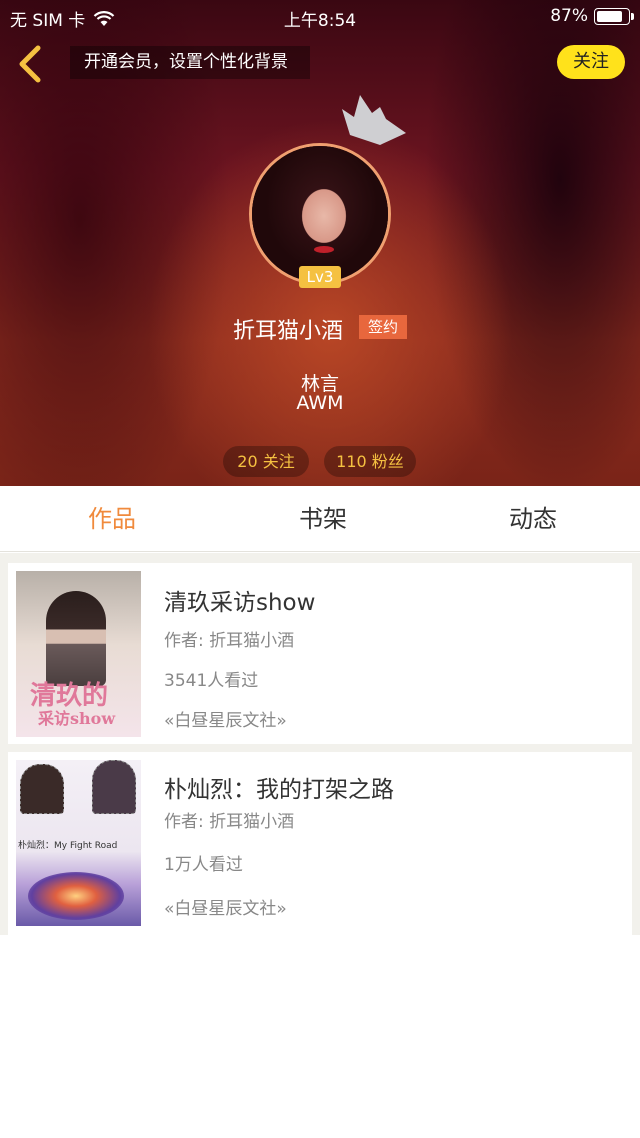 Image resolution: width=640 pixels, height=1138 pixels. What do you see at coordinates (323, 519) in the screenshot?
I see `tab-bookshelf: 书架` at bounding box center [323, 519].